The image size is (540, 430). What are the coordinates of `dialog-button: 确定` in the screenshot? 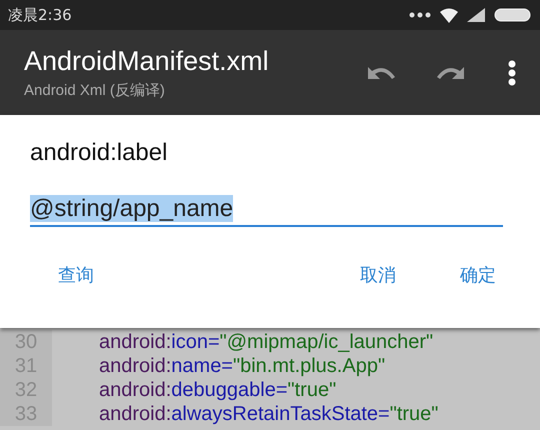 It's located at (478, 275).